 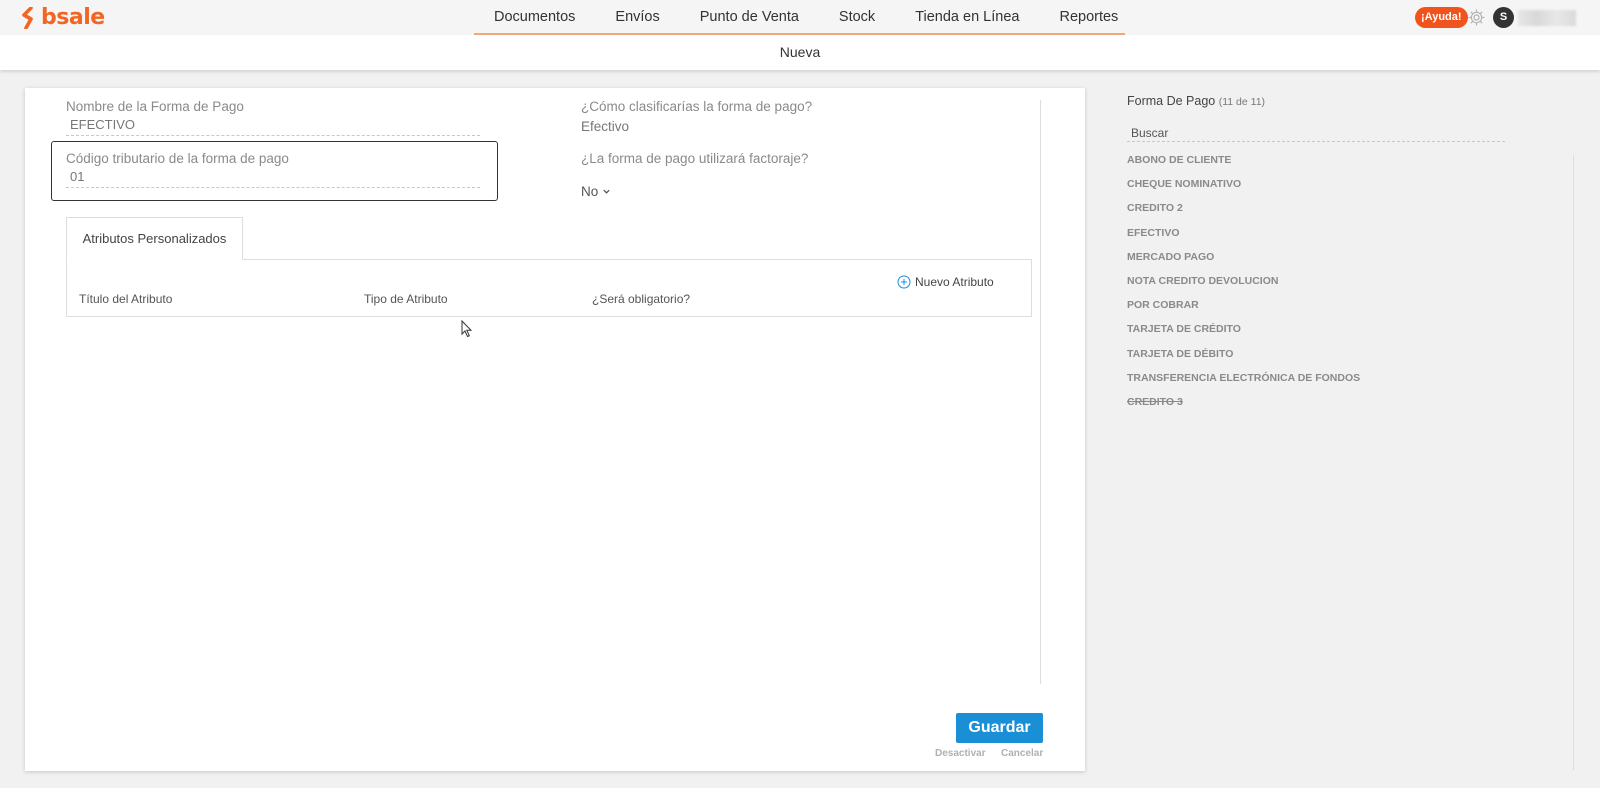 I want to click on list-item: TARJETA DE CRÉDITO, so click(x=1243, y=332).